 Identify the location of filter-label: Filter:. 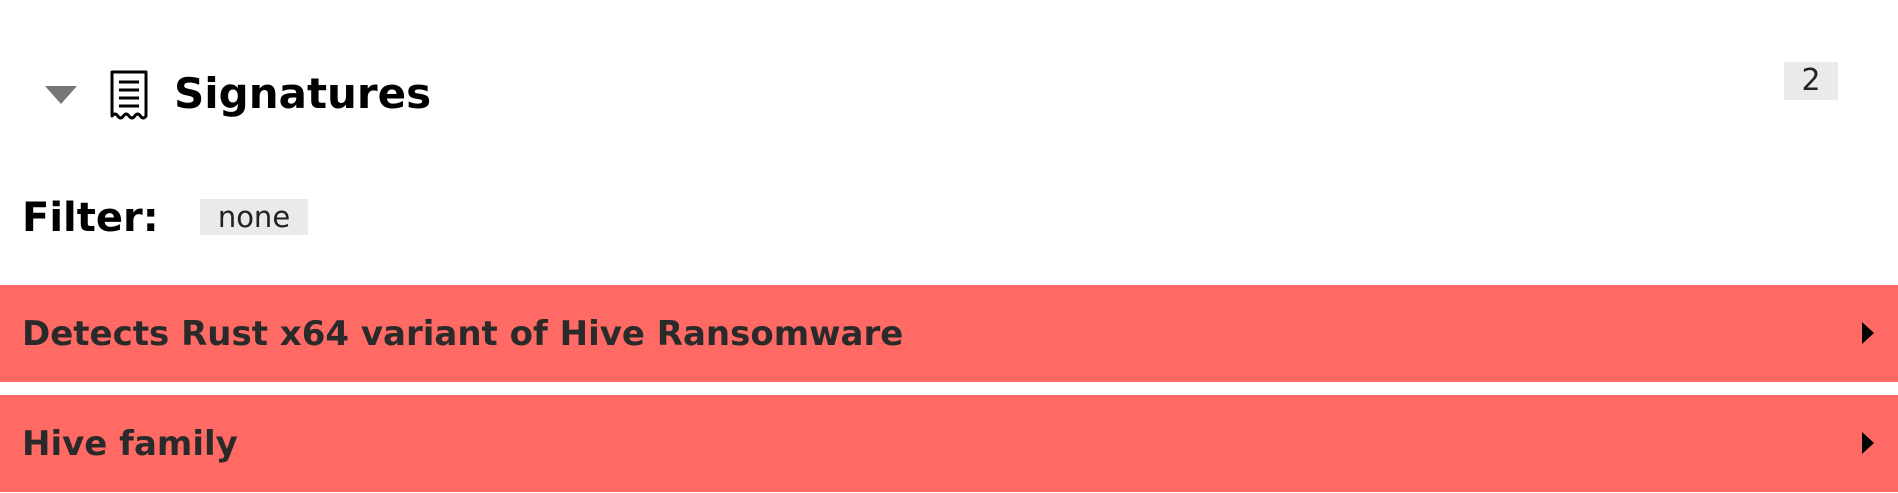
(90, 218).